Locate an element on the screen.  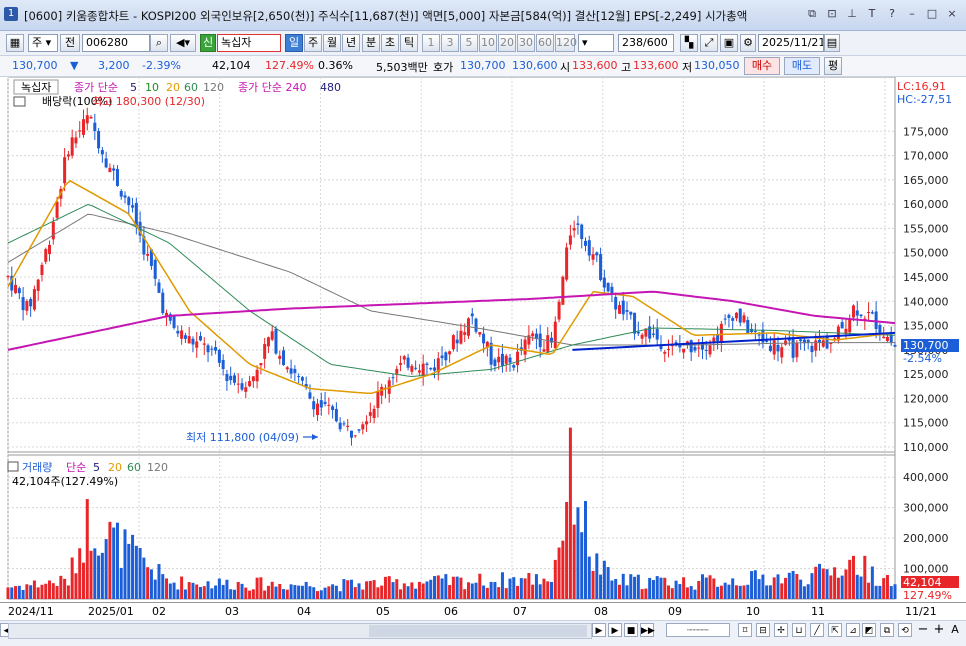
stock-name-field: 녹십자 is located at coordinates (249, 43).